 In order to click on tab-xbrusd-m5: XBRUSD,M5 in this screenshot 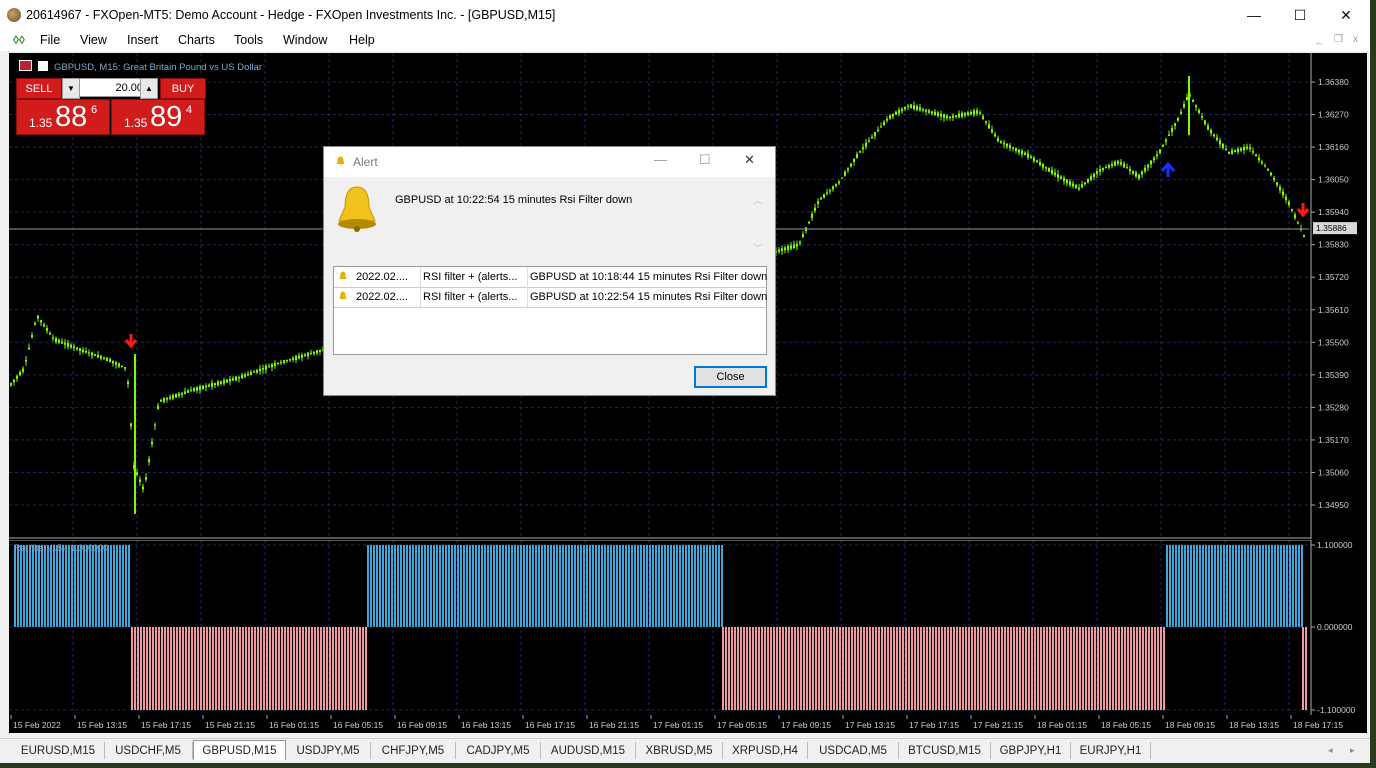, I will do `click(679, 750)`.